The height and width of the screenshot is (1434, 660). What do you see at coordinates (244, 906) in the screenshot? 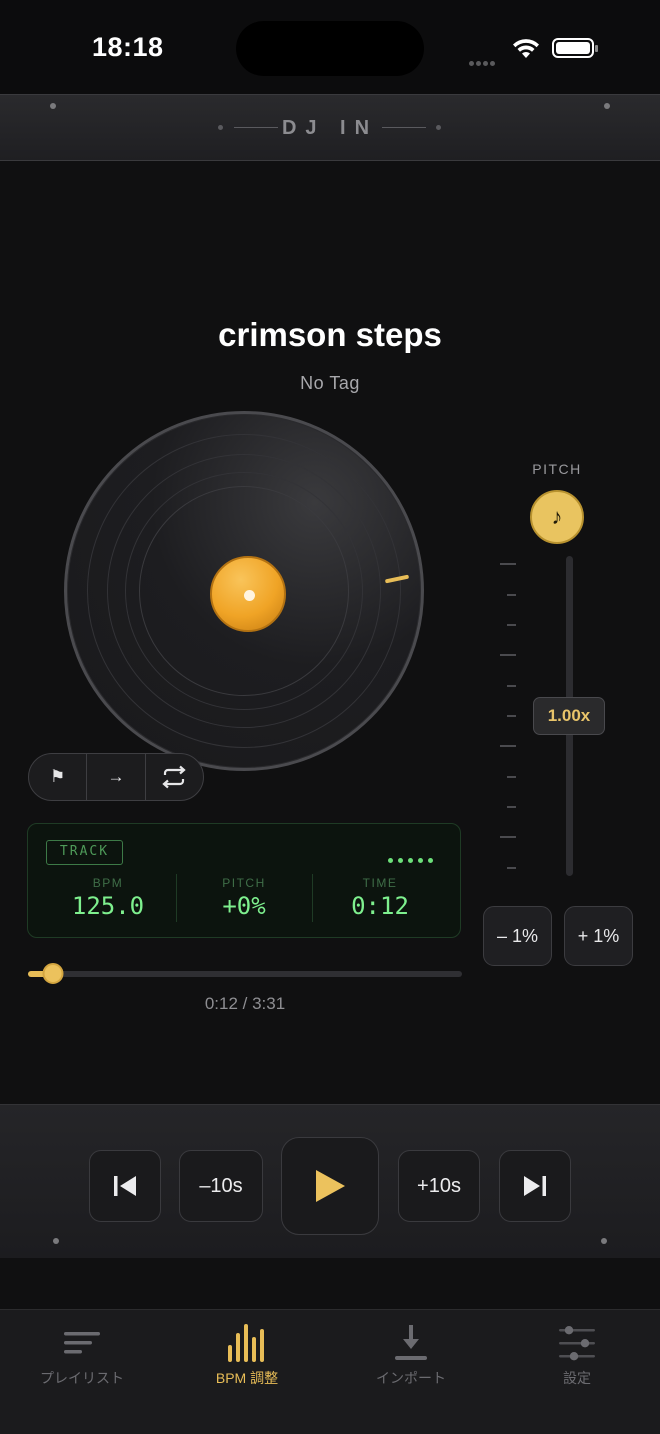
I see `lcd-pitch-value: +0%` at bounding box center [244, 906].